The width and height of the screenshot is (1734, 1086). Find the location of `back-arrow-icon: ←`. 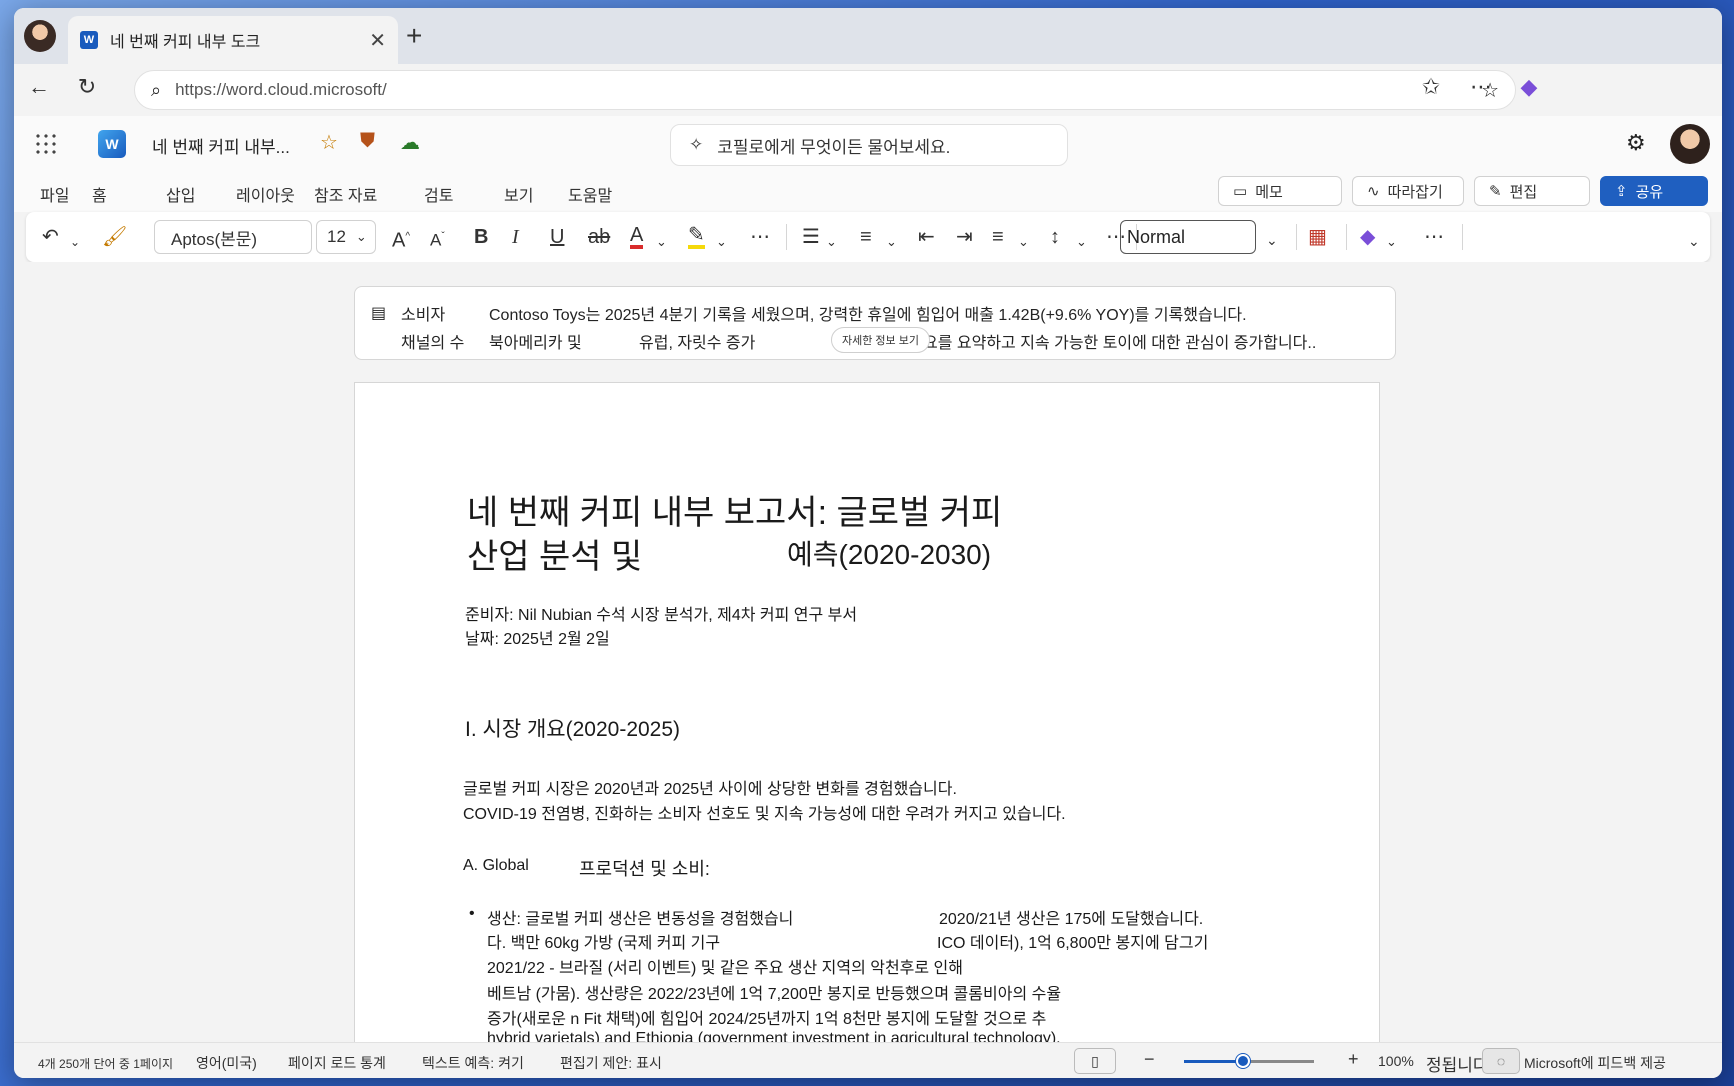

back-arrow-icon: ← is located at coordinates (39, 87).